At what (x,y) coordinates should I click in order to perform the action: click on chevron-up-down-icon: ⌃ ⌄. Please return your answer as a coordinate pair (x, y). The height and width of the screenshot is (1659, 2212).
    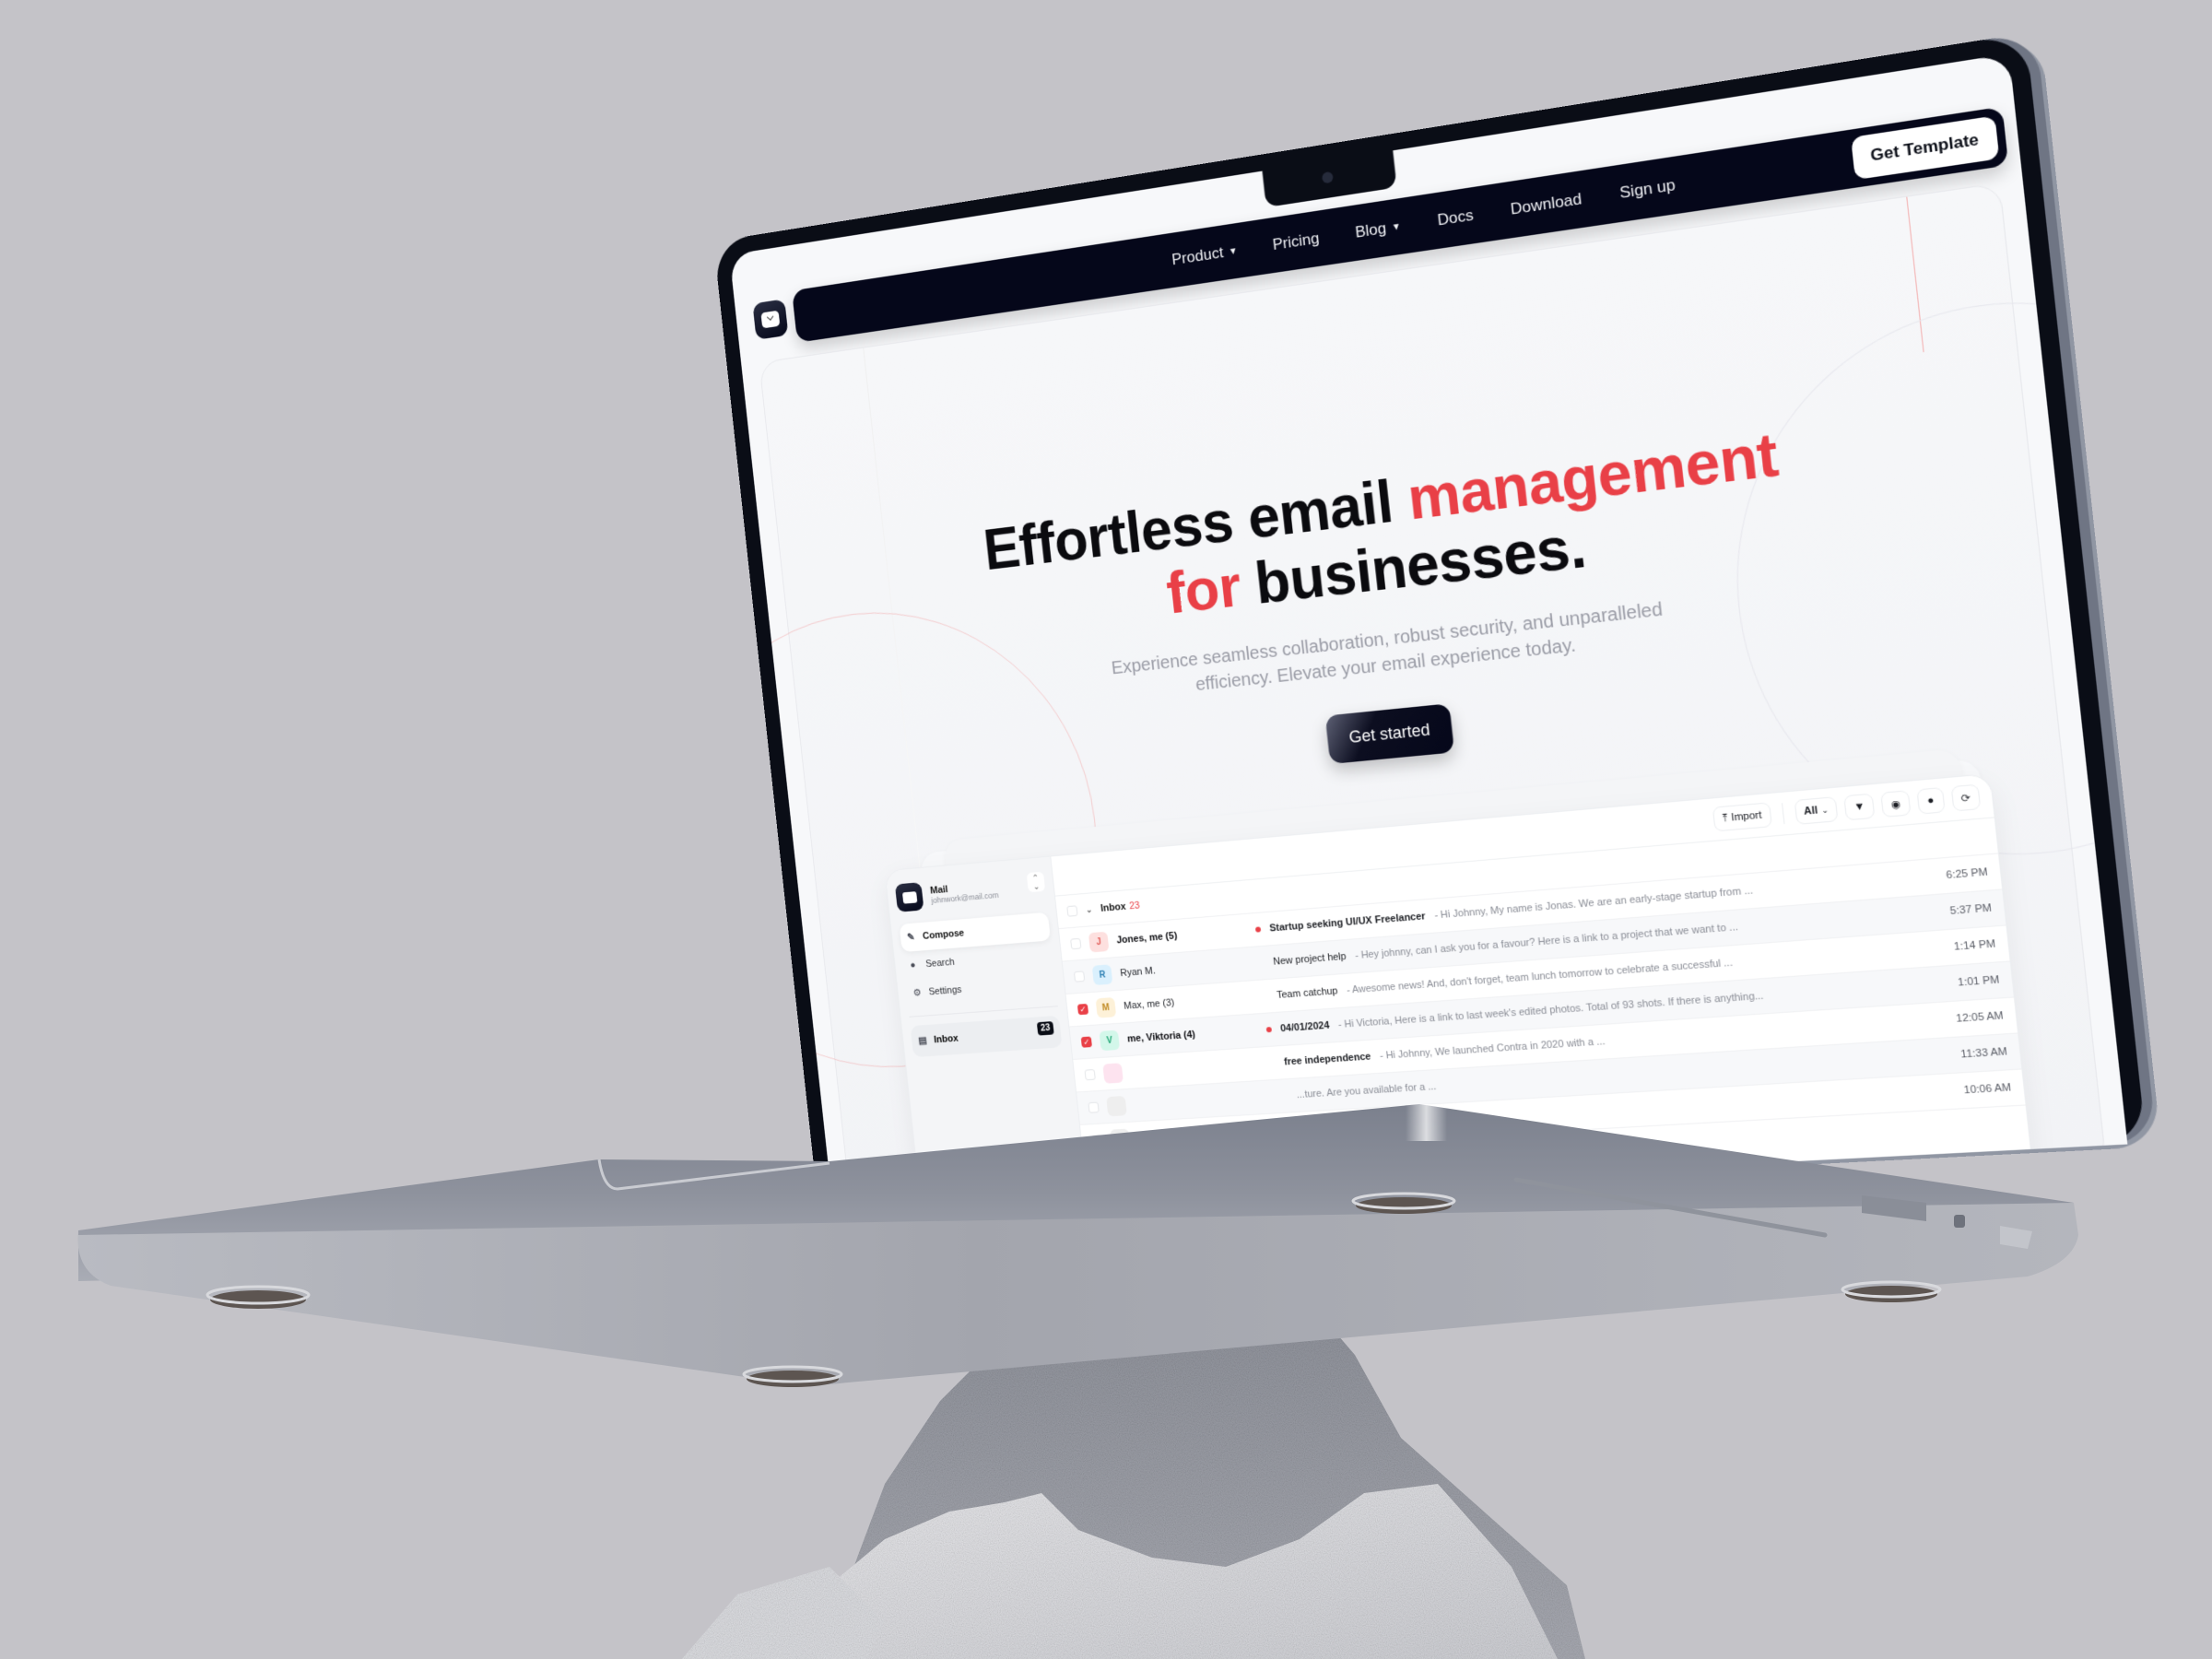
    Looking at the image, I should click on (1036, 882).